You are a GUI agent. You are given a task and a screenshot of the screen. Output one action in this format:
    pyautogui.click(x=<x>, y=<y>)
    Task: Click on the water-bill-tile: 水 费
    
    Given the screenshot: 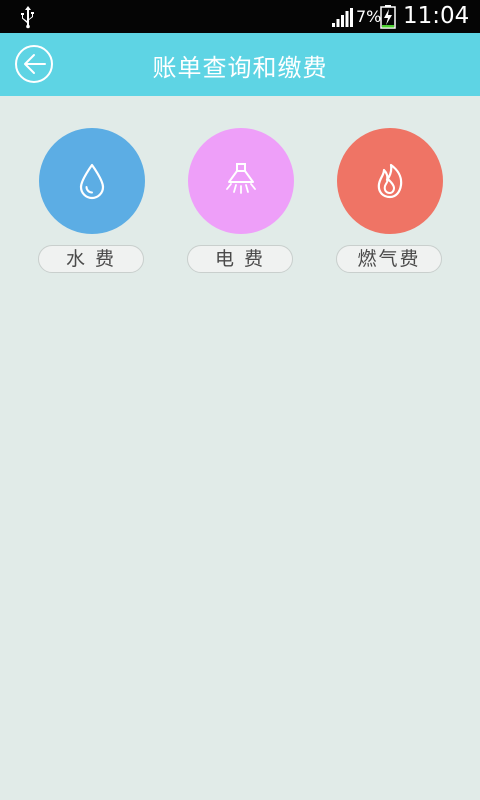 What is the action you would take?
    pyautogui.click(x=92, y=201)
    